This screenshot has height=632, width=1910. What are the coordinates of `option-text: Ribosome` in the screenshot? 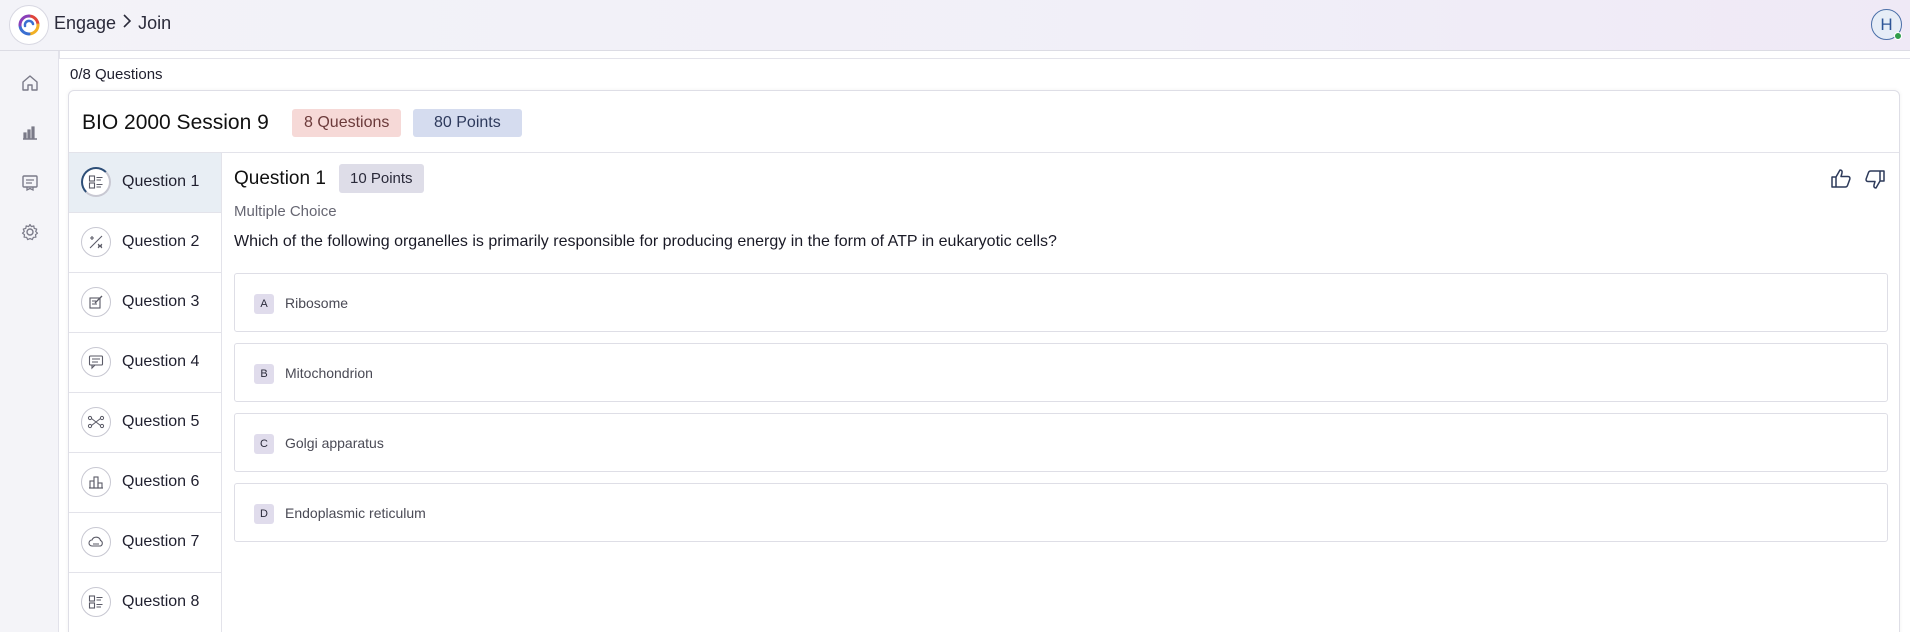 It's located at (317, 303).